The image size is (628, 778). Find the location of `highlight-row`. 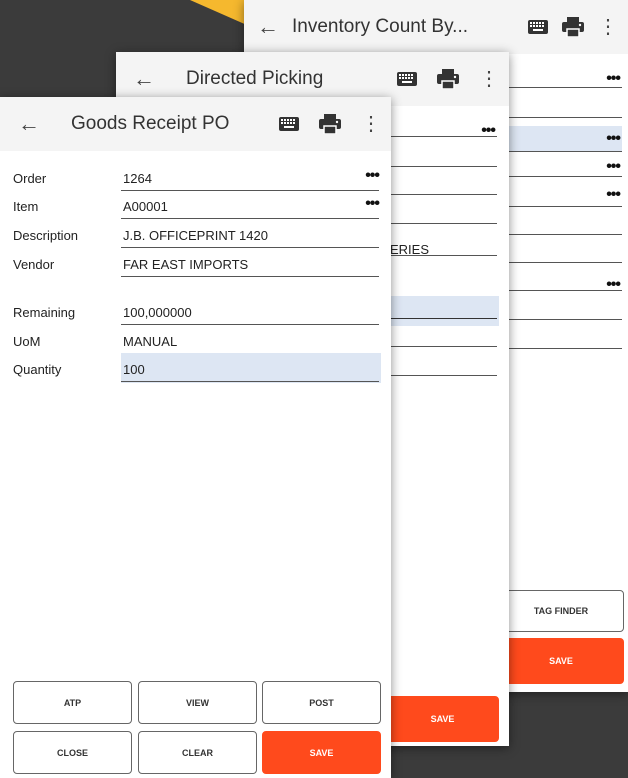

highlight-row is located at coordinates (444, 311).